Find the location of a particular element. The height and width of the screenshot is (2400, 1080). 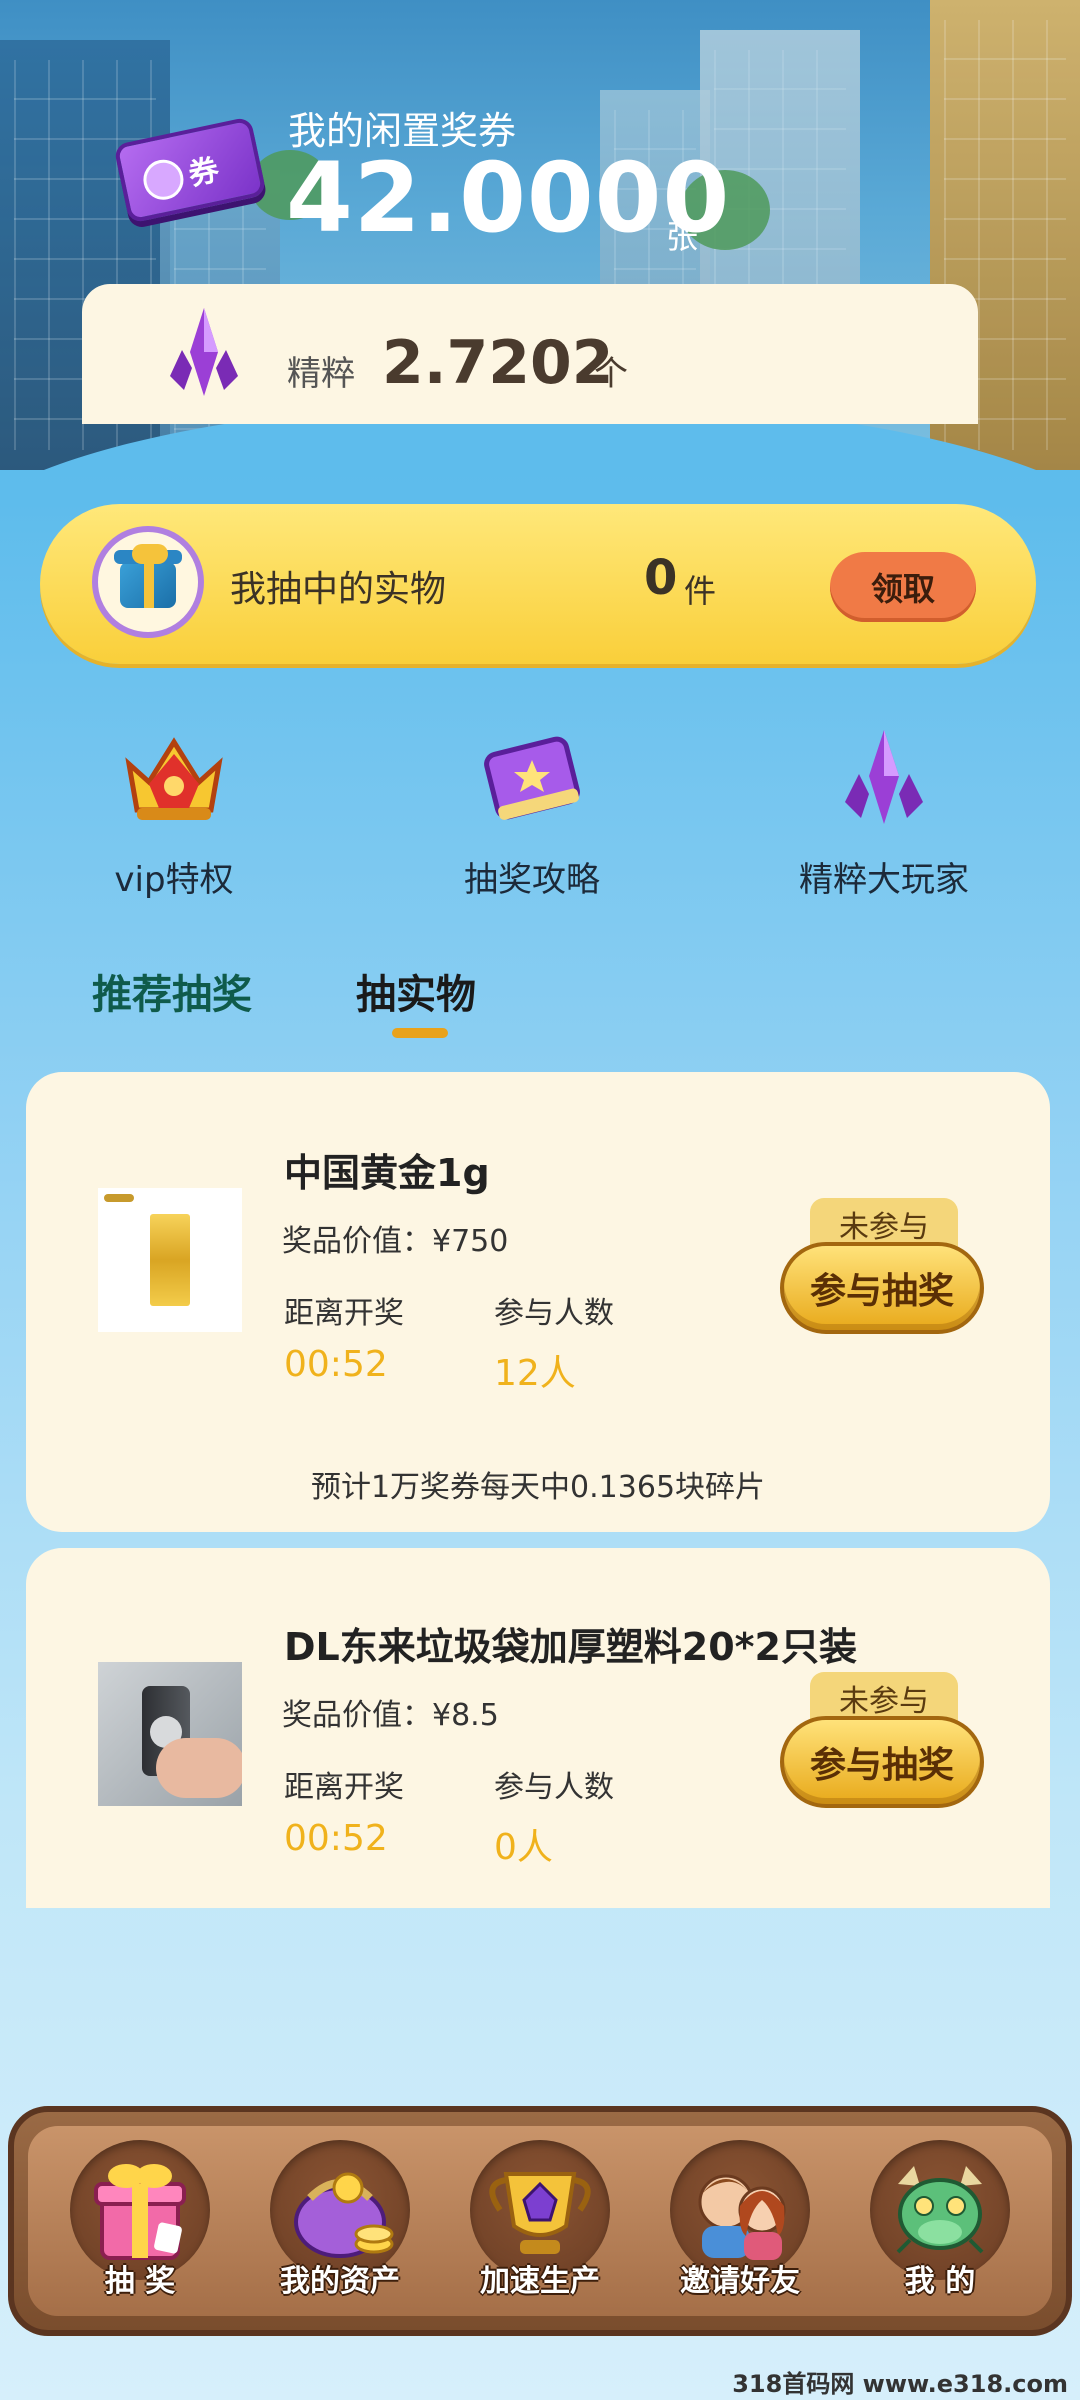

quick-link-essence-player: 精粹大玩家 is located at coordinates (884, 812).